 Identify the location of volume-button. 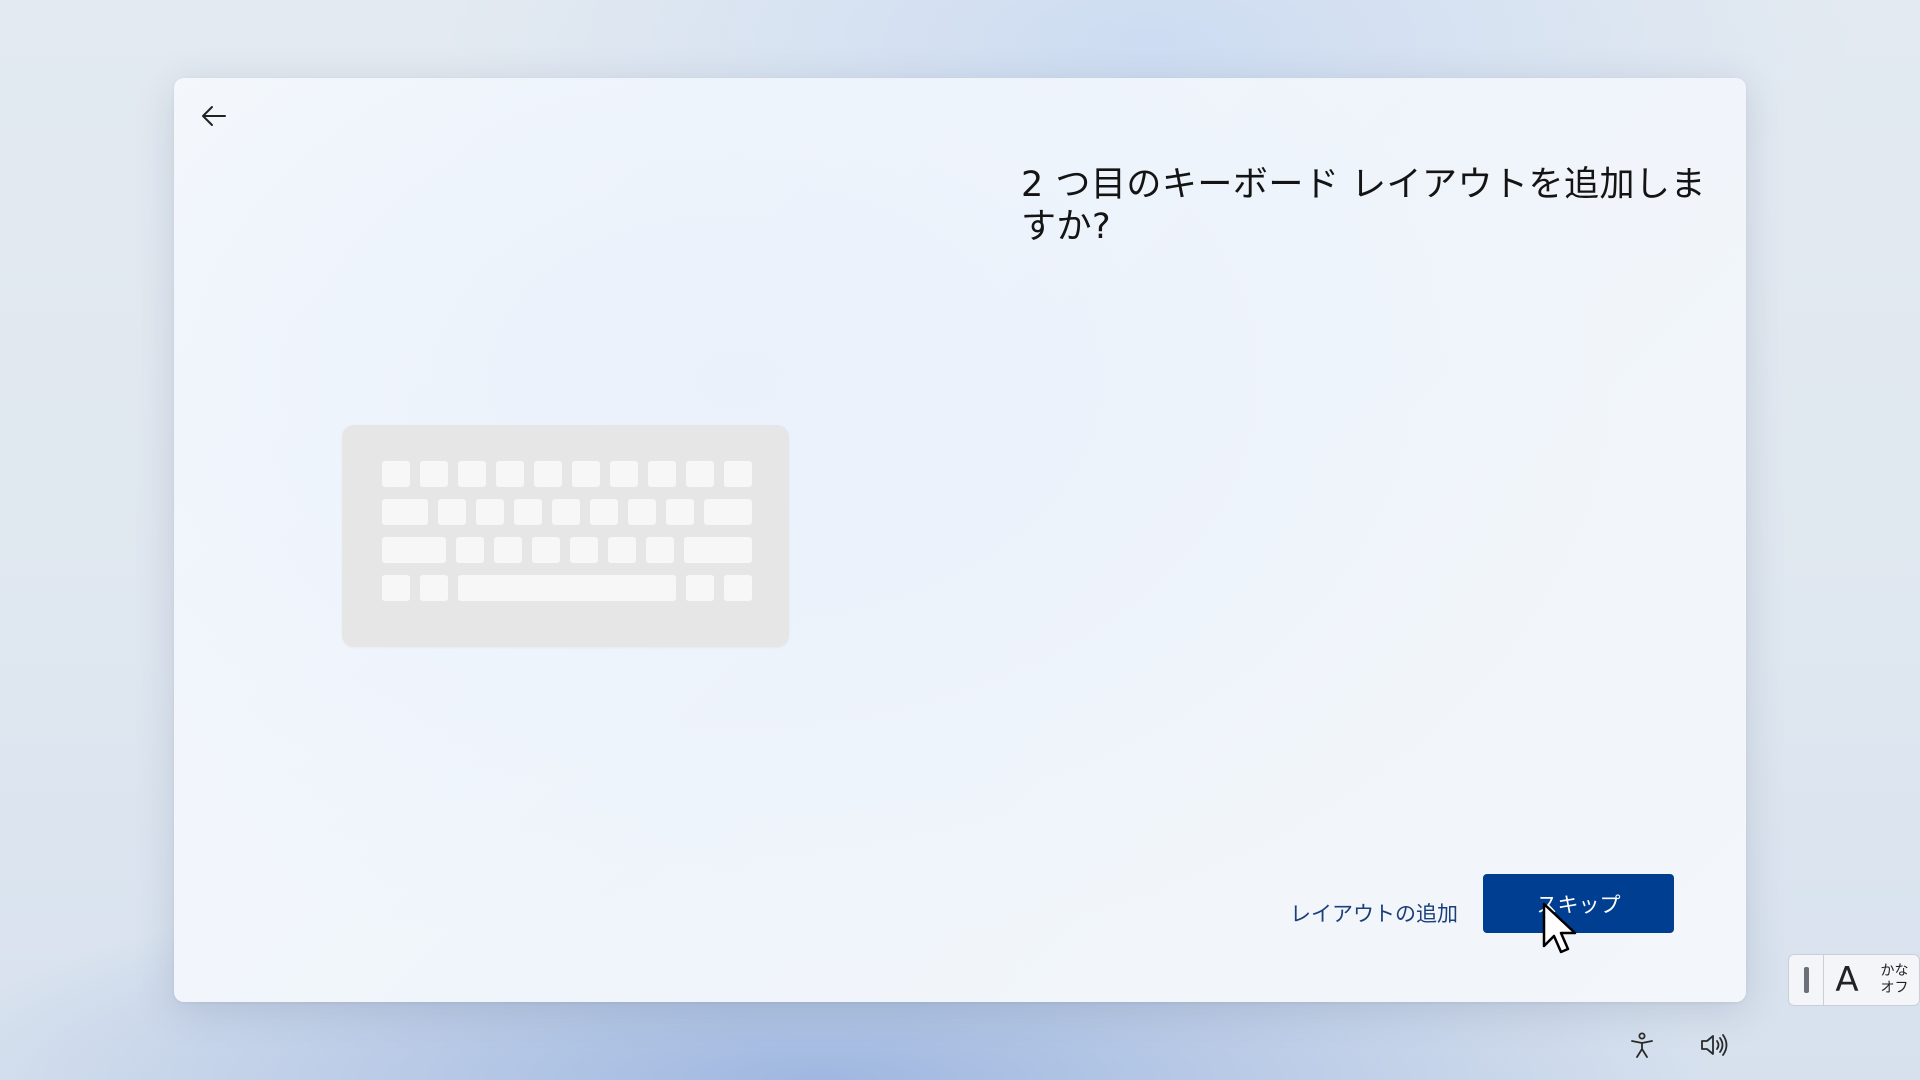
(1714, 1045).